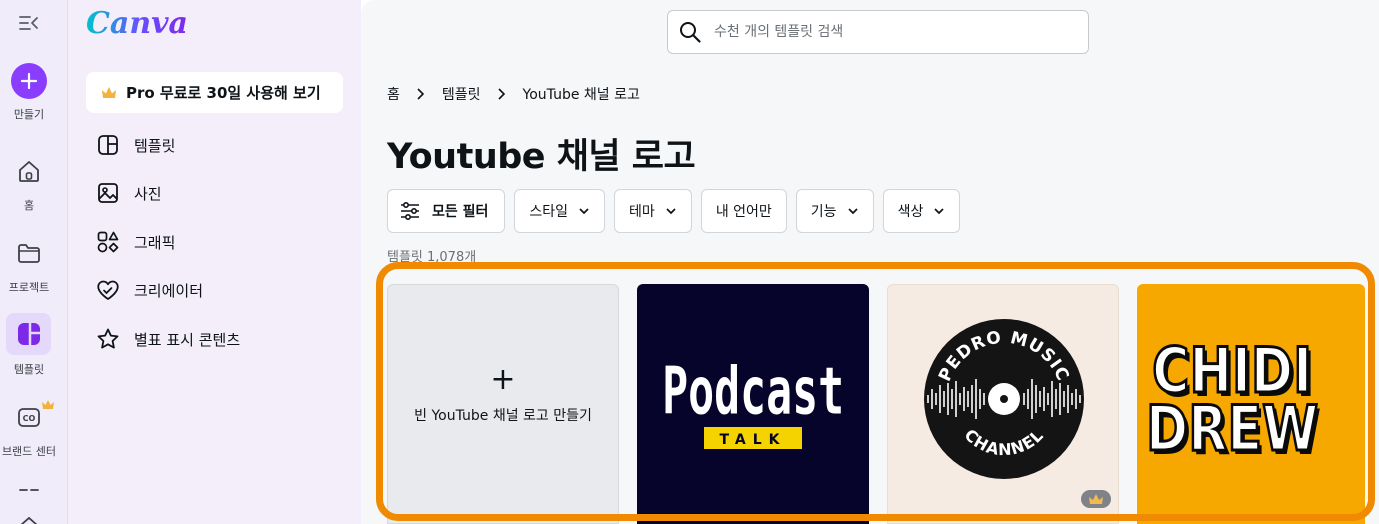 Image resolution: width=1379 pixels, height=524 pixels. I want to click on apps-icon, so click(29, 501).